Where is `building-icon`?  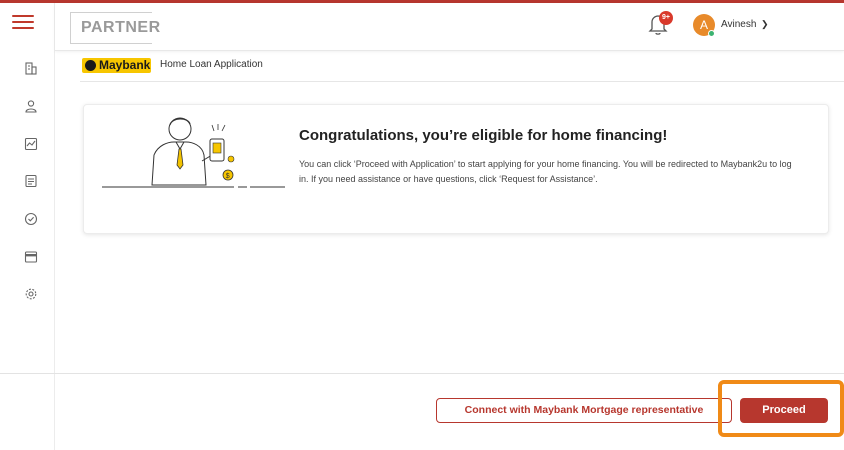 building-icon is located at coordinates (31, 68).